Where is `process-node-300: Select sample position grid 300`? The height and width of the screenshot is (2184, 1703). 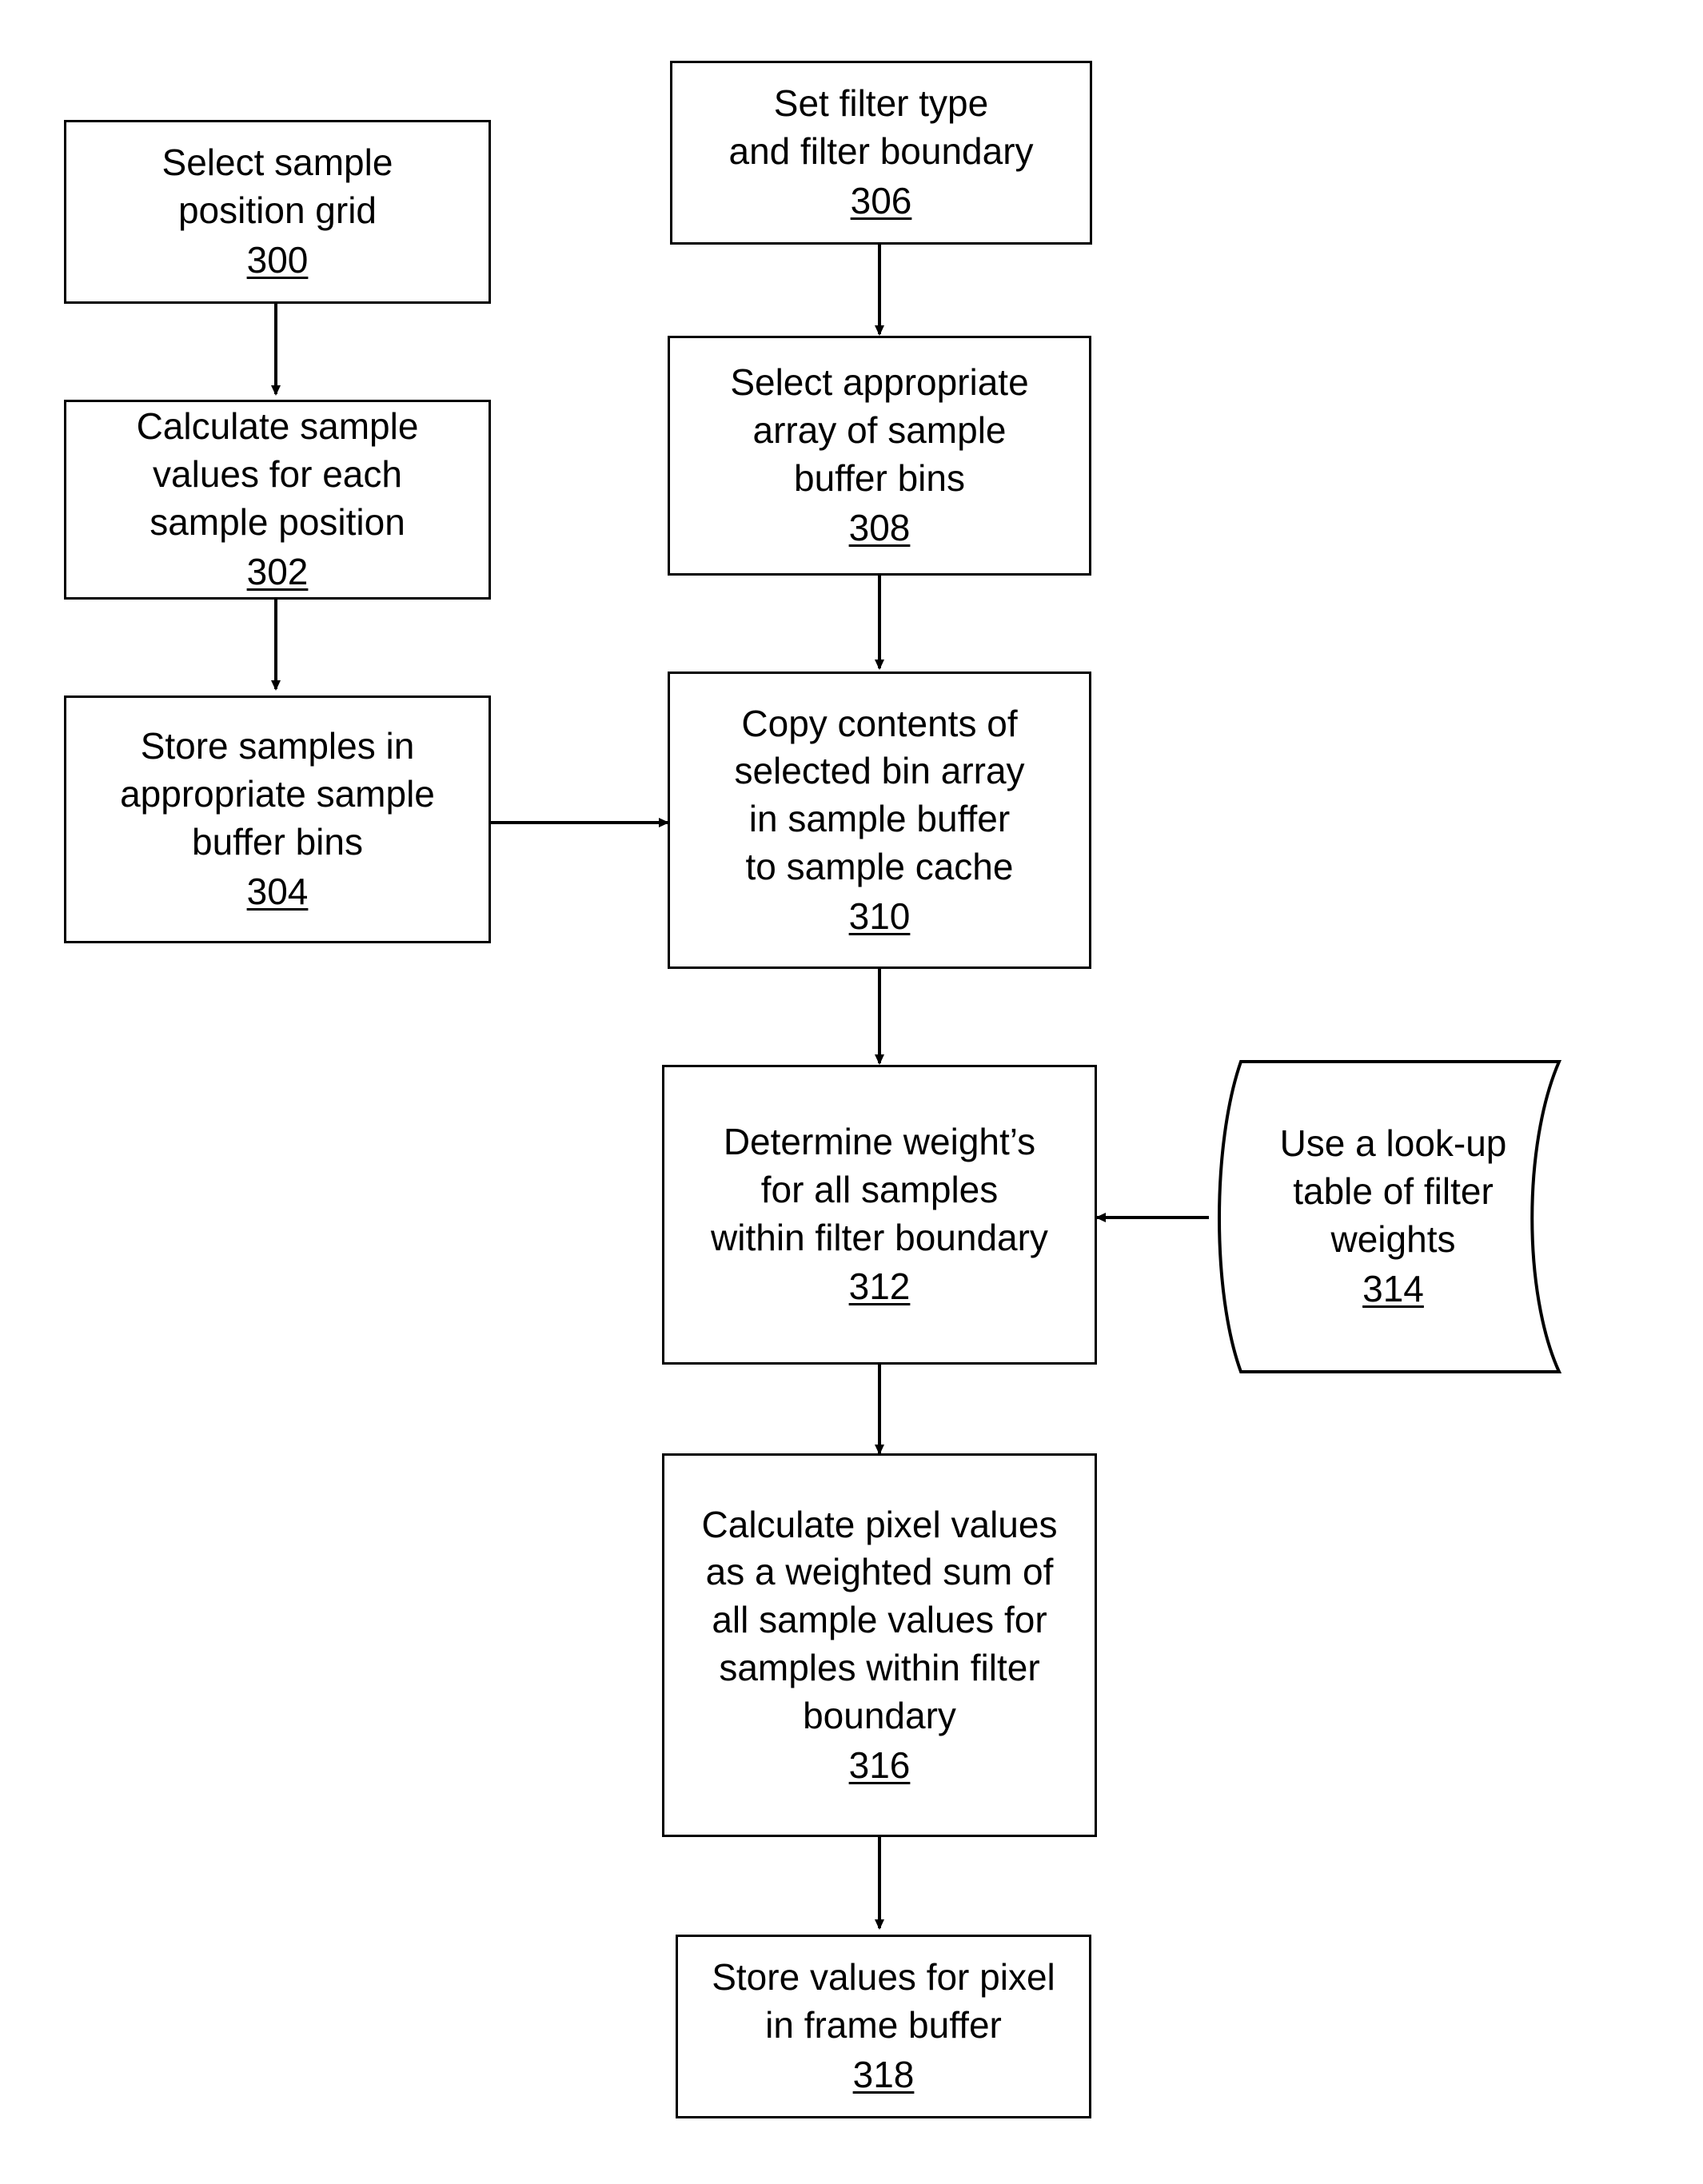
process-node-300: Select sample position grid 300 is located at coordinates (277, 212).